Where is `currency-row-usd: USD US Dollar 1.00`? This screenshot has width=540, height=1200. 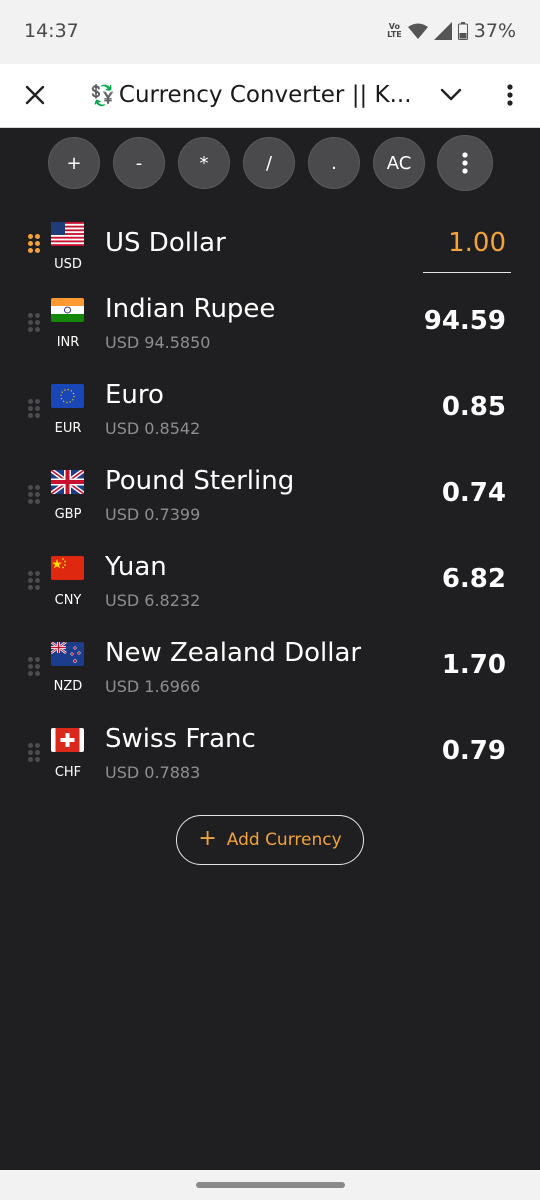
currency-row-usd: USD US Dollar 1.00 is located at coordinates (270, 243).